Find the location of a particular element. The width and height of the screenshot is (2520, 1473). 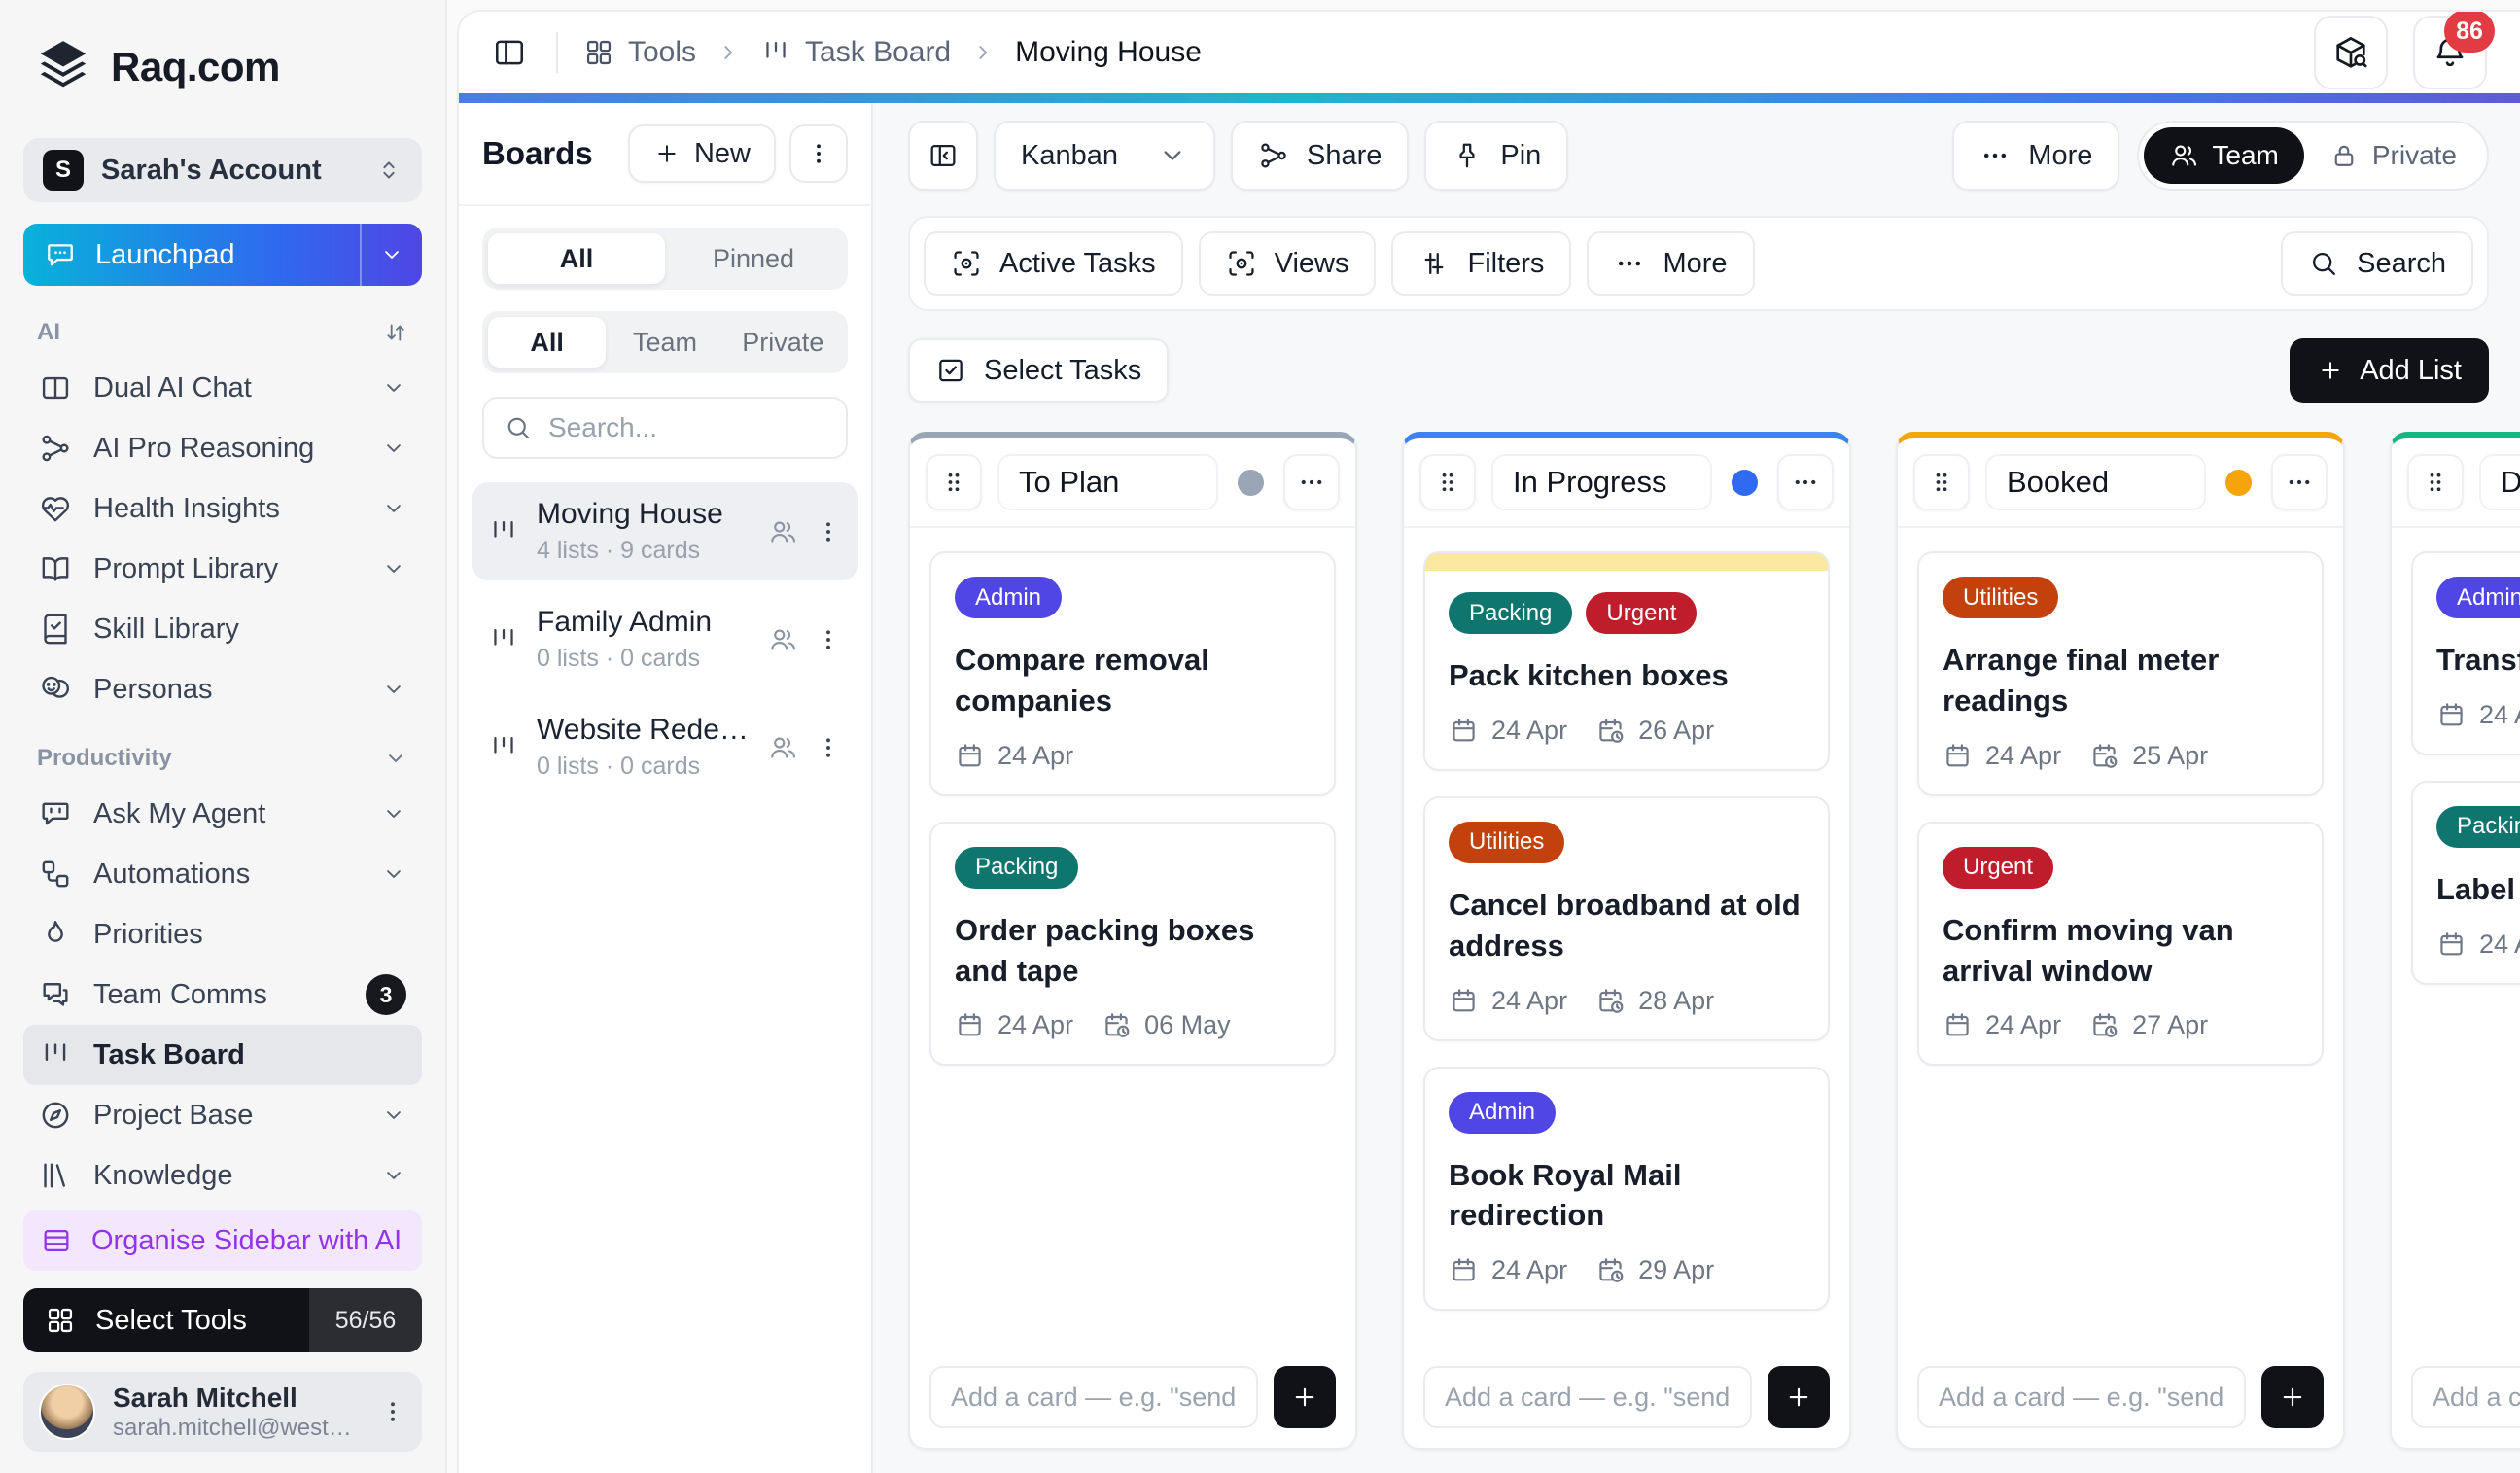

add-list-button: Add List is located at coordinates (2389, 370).